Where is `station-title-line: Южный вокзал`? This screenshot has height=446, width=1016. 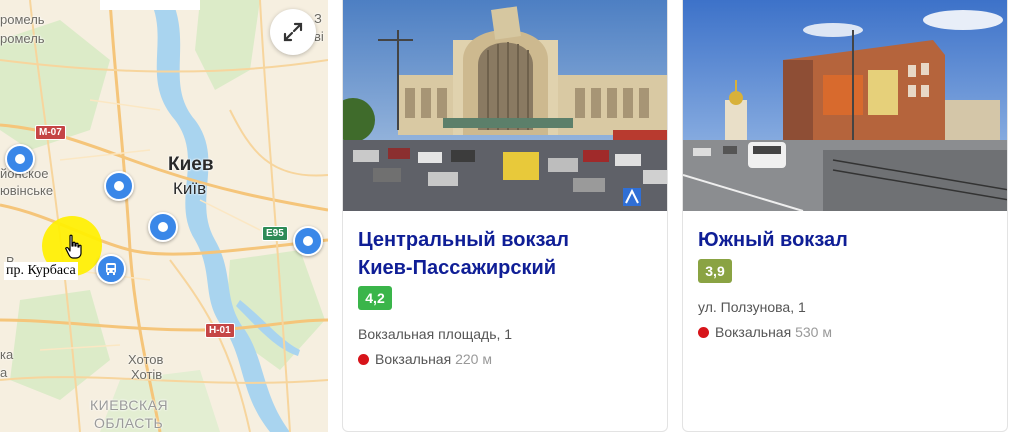
station-title-line: Южный вокзал is located at coordinates (773, 240).